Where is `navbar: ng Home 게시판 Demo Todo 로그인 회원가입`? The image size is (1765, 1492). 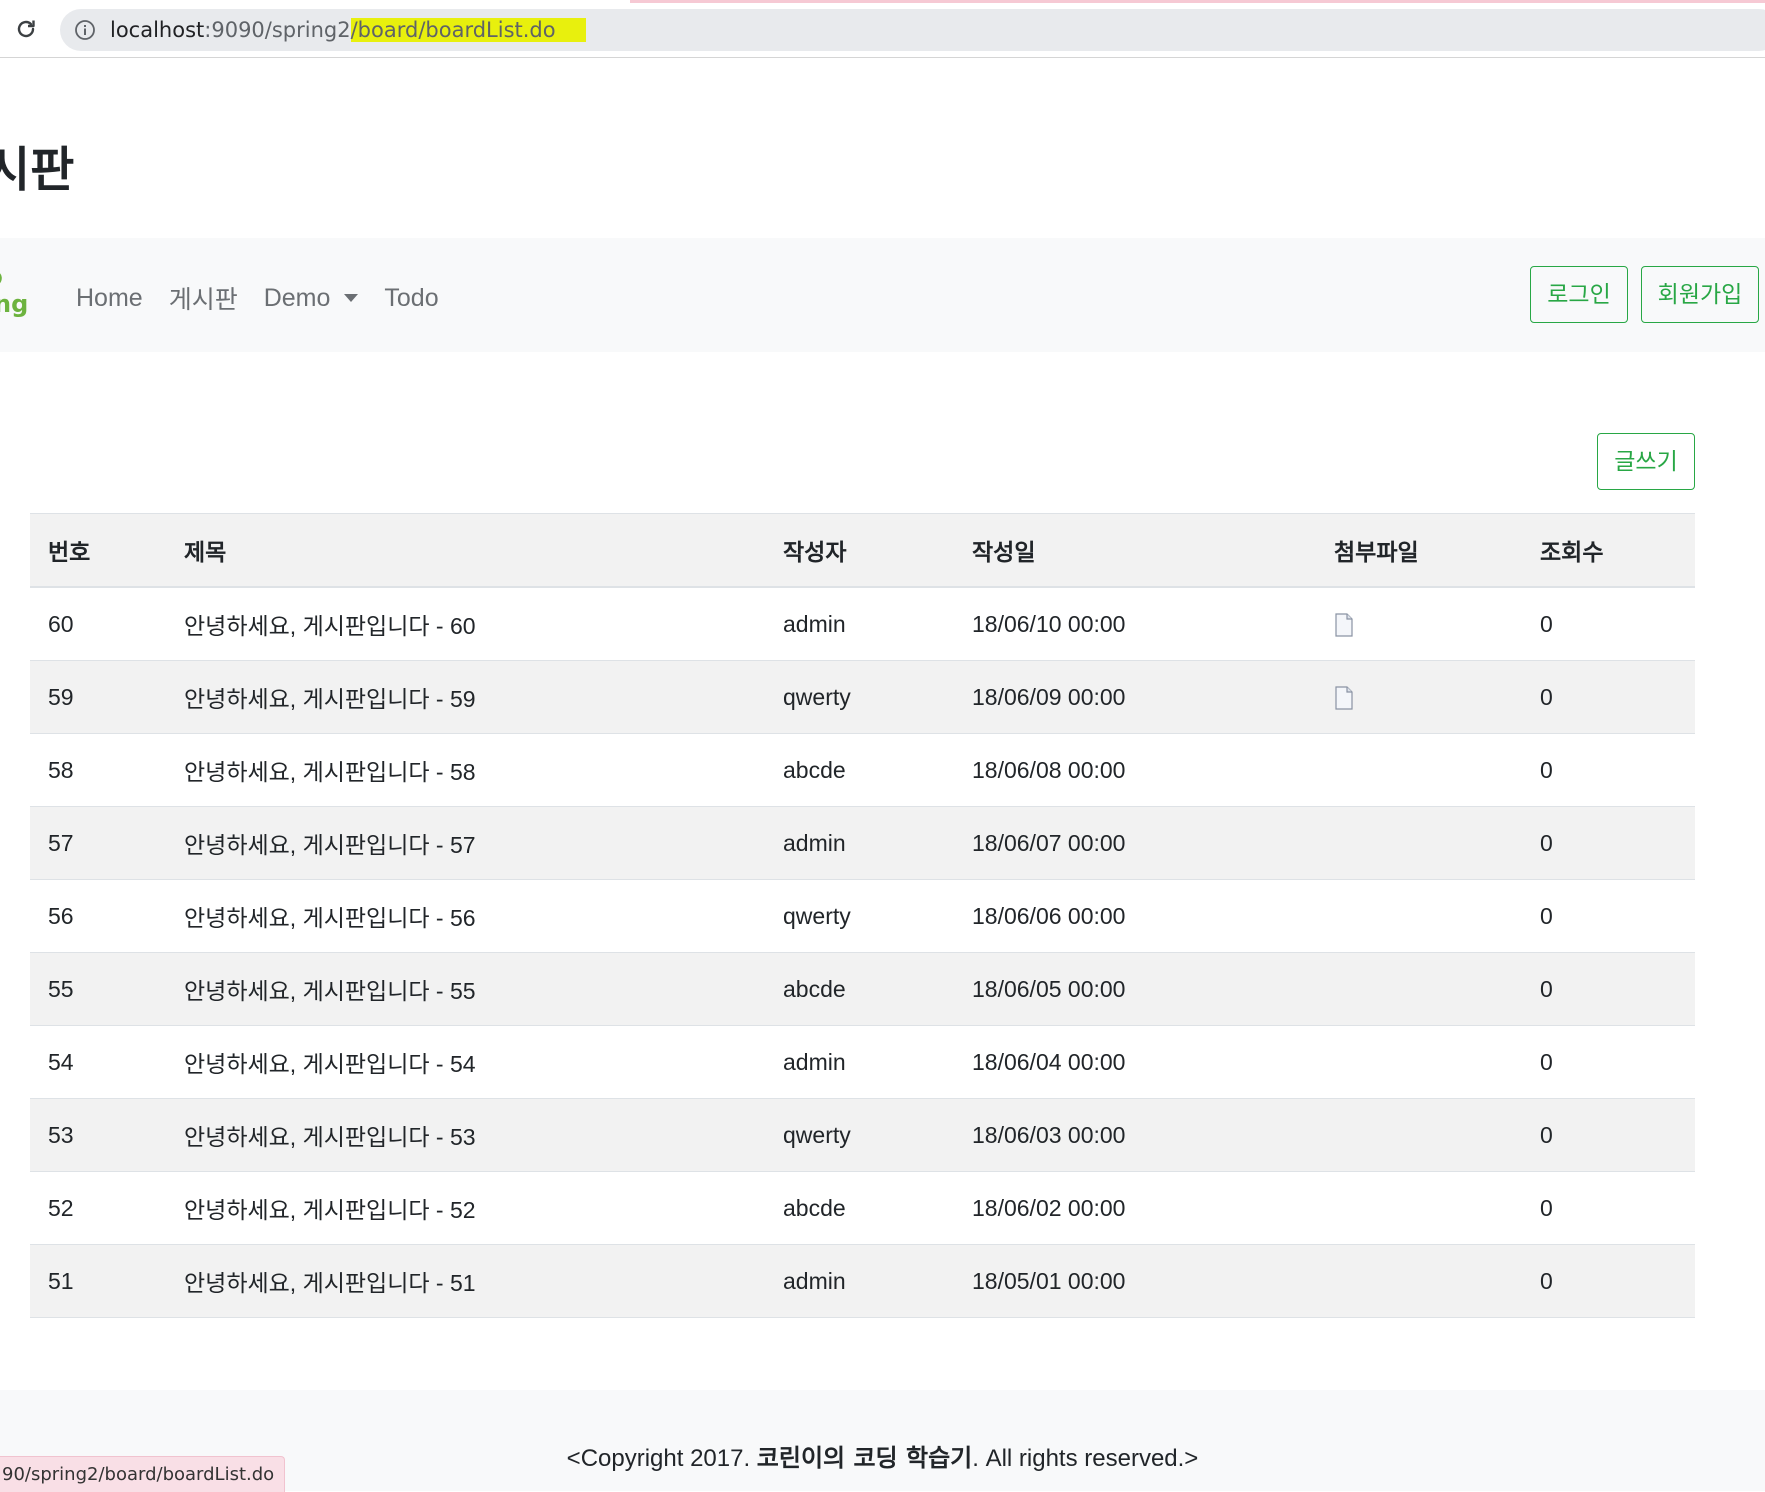 navbar: ng Home 게시판 Demo Todo 로그인 회원가입 is located at coordinates (882, 295).